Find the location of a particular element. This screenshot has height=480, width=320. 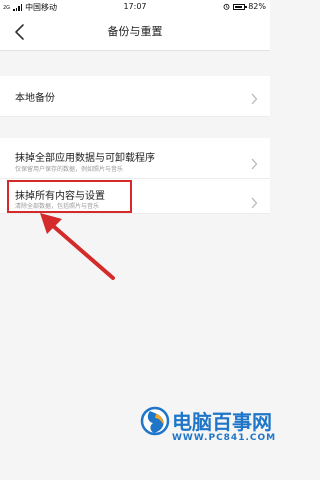

row-title: 本地备份 is located at coordinates (35, 98).